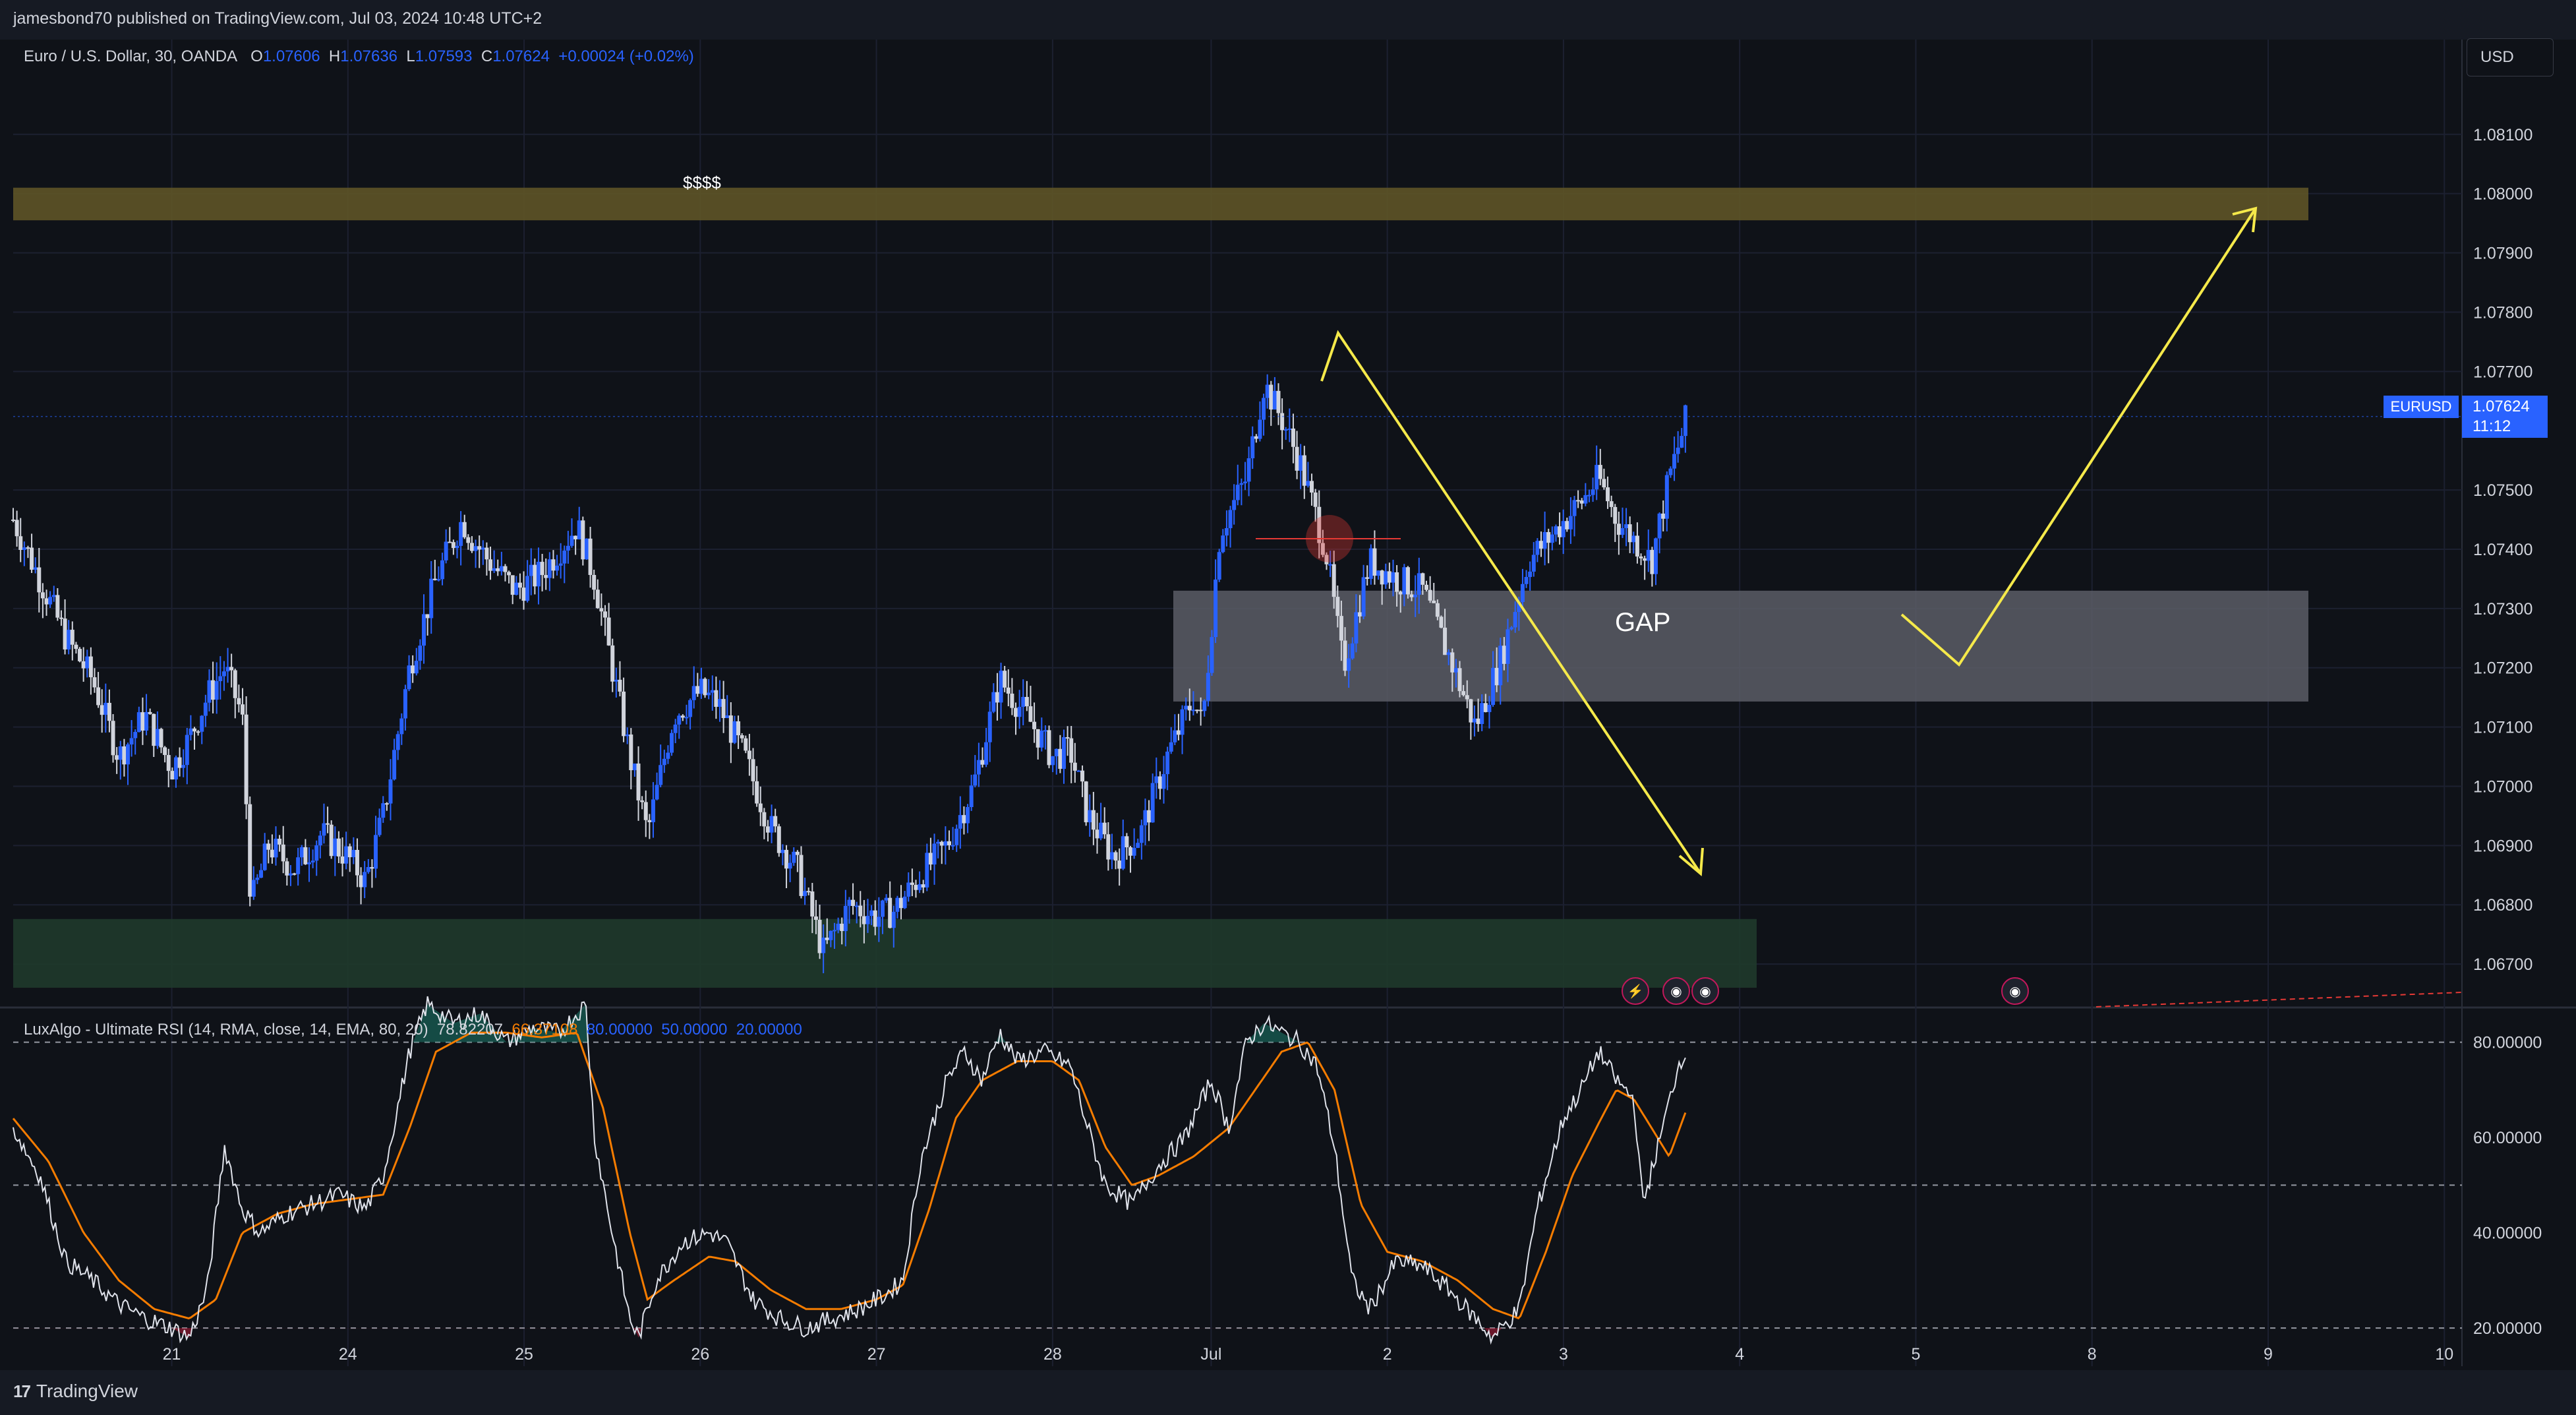  Describe the element at coordinates (444, 56) in the screenshot. I see `low-value: 1.07593` at that location.